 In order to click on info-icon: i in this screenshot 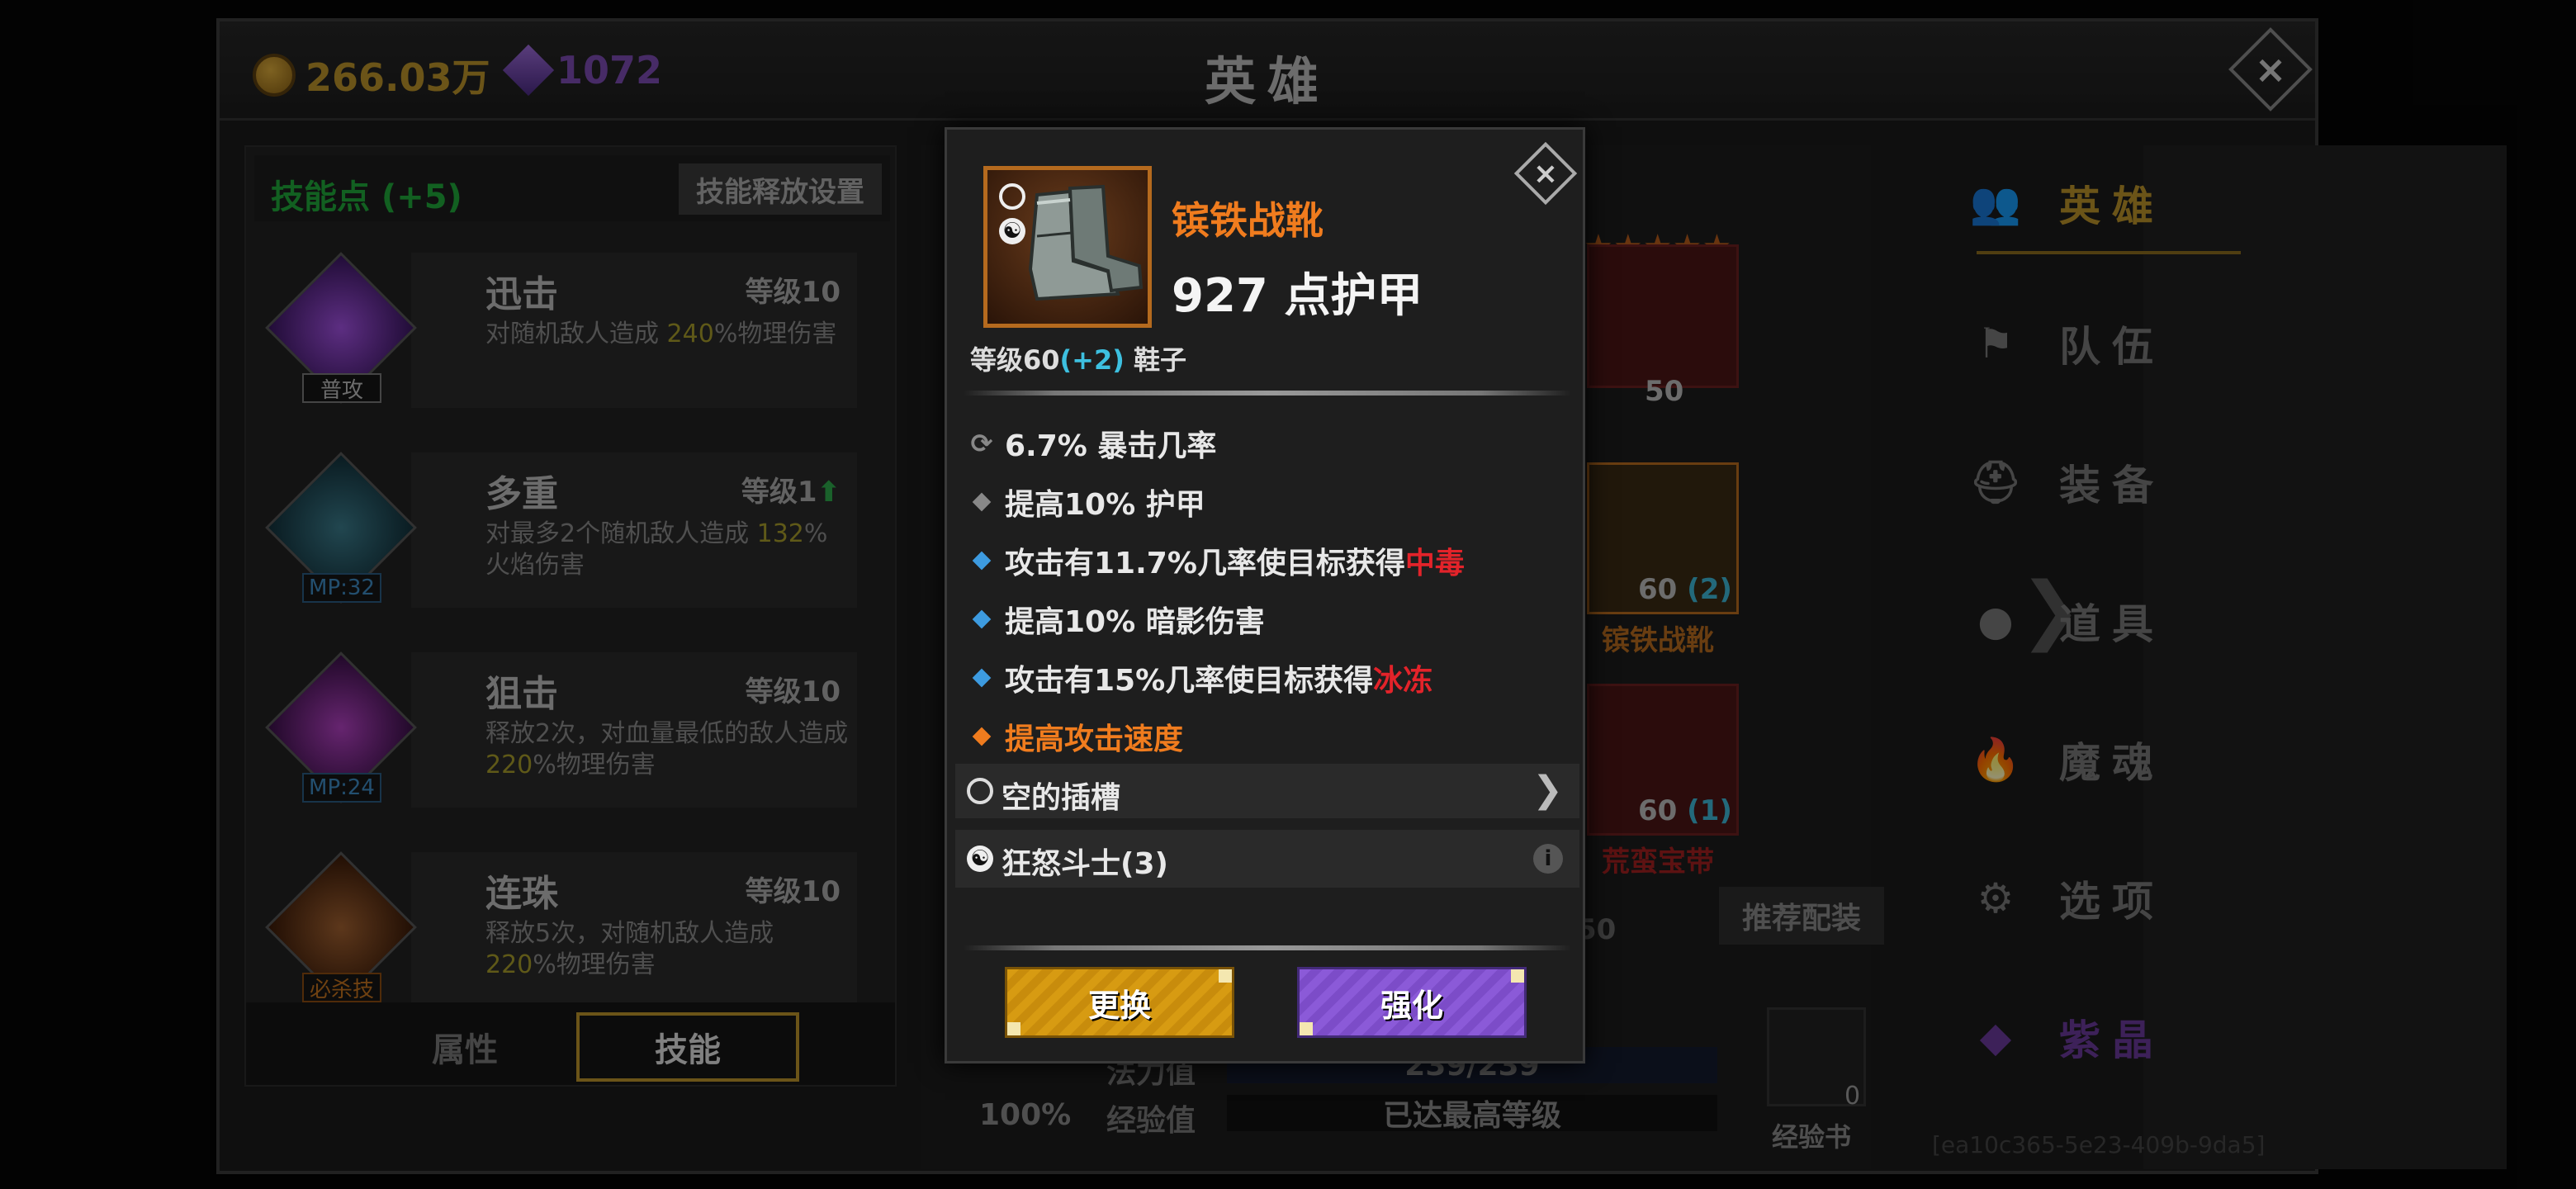, I will do `click(1548, 859)`.